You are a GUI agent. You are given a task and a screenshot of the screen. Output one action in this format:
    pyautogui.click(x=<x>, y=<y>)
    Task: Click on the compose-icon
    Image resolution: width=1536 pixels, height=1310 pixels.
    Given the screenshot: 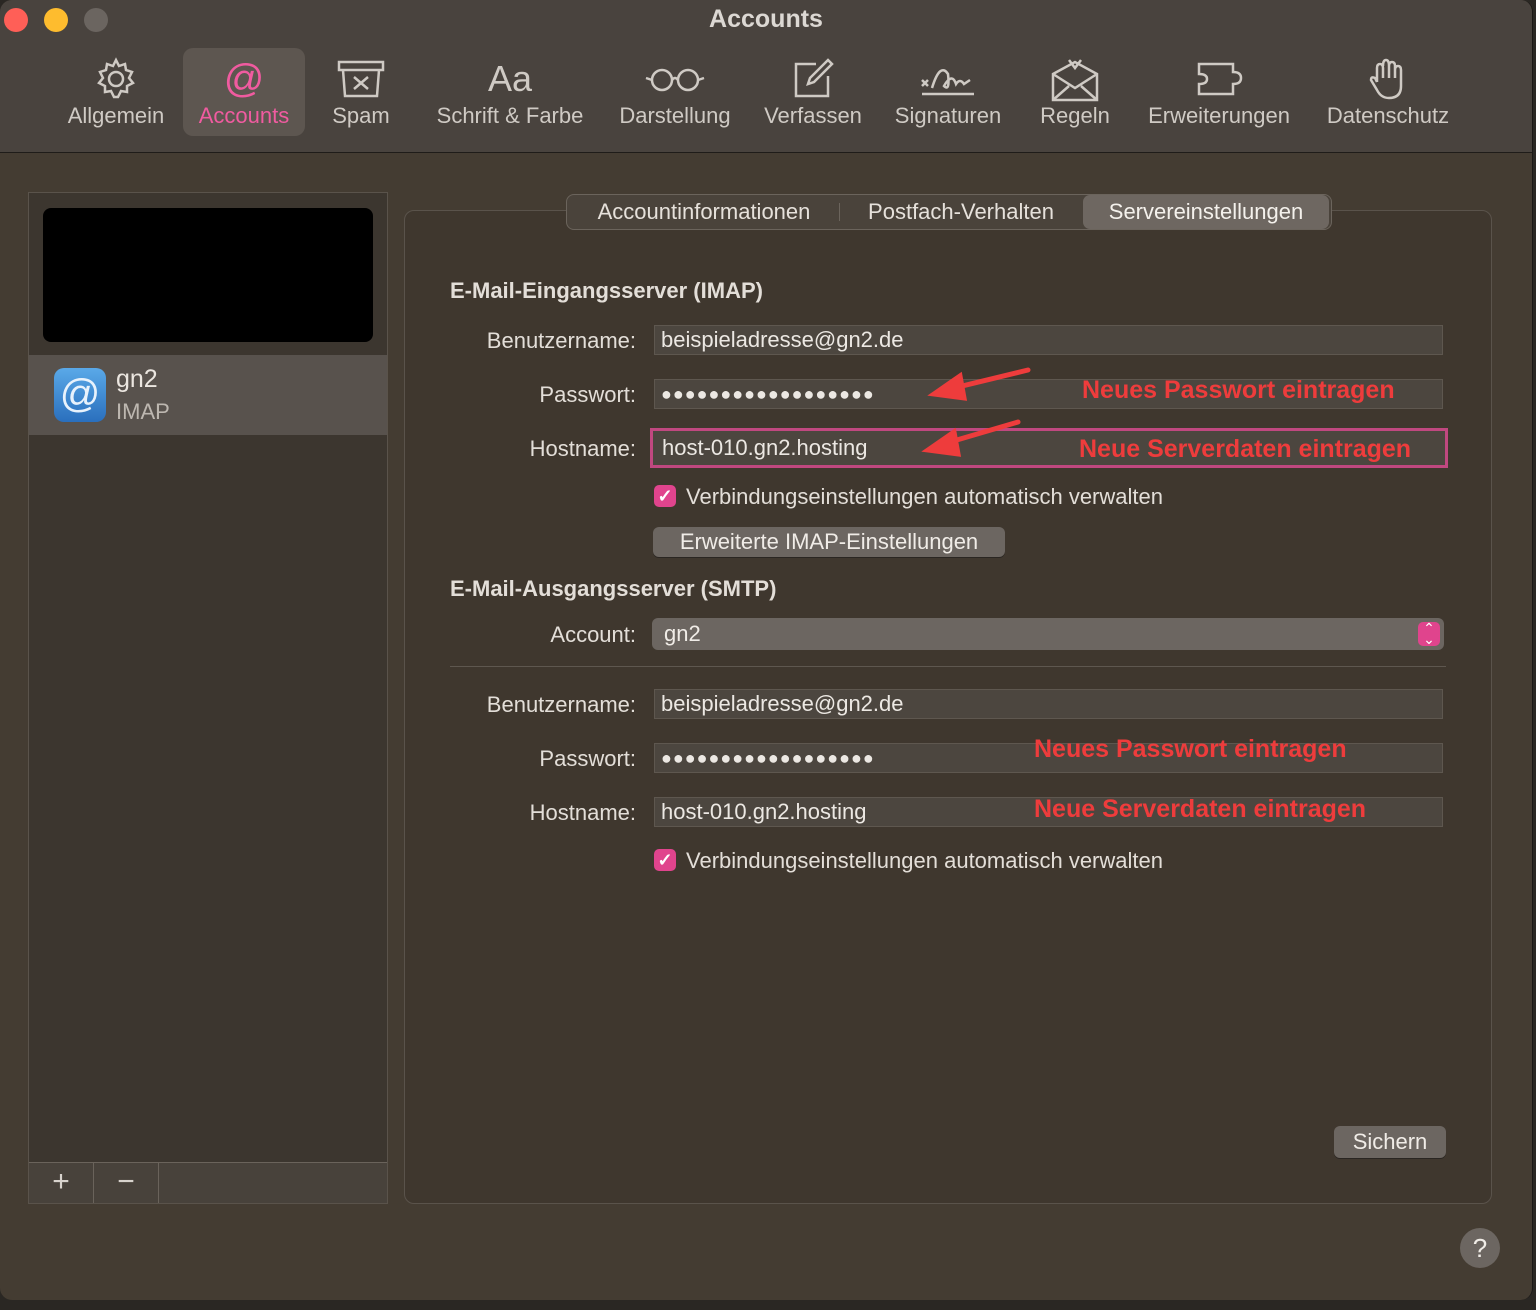 What is the action you would take?
    pyautogui.click(x=814, y=78)
    